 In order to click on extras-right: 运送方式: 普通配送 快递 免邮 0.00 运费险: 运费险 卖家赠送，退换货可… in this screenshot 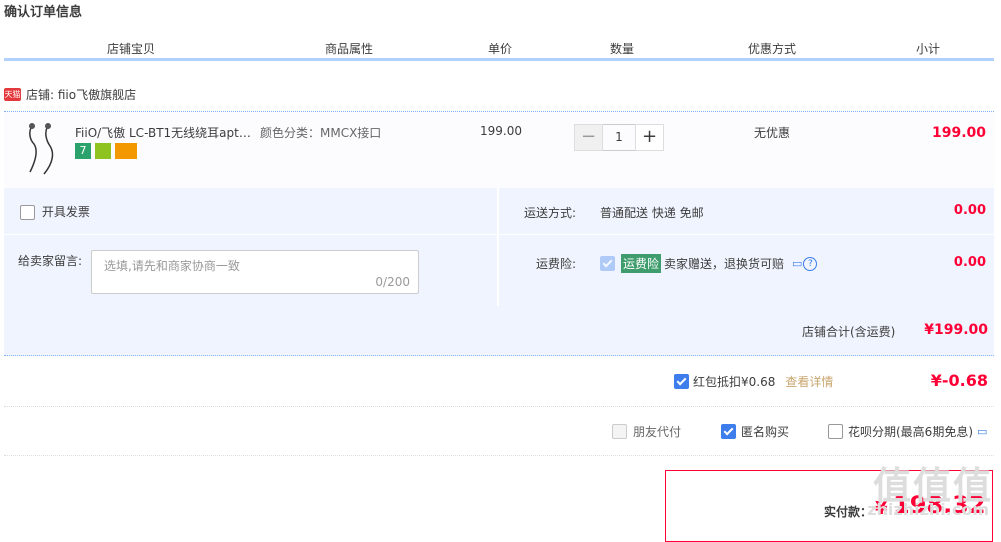, I will do `click(747, 247)`.